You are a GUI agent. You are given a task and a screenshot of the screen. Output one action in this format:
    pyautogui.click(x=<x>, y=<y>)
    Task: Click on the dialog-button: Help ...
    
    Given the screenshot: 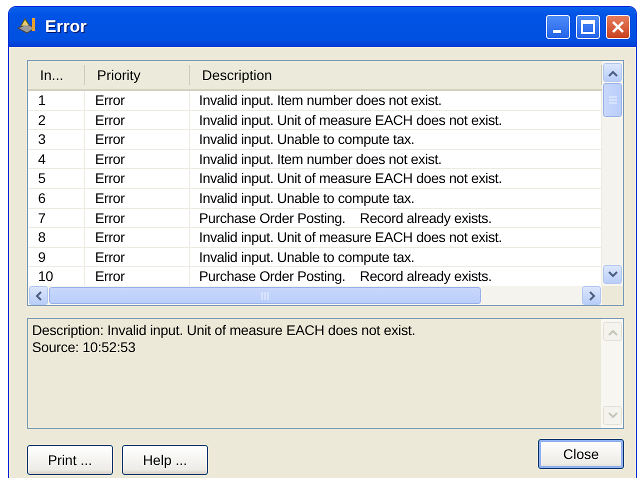 What is the action you would take?
    pyautogui.click(x=165, y=460)
    